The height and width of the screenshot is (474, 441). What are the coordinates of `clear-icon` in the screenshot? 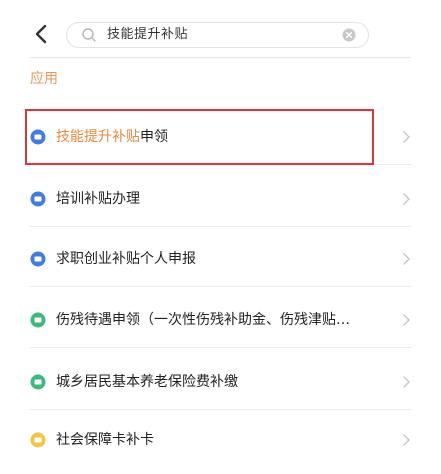 It's located at (349, 35).